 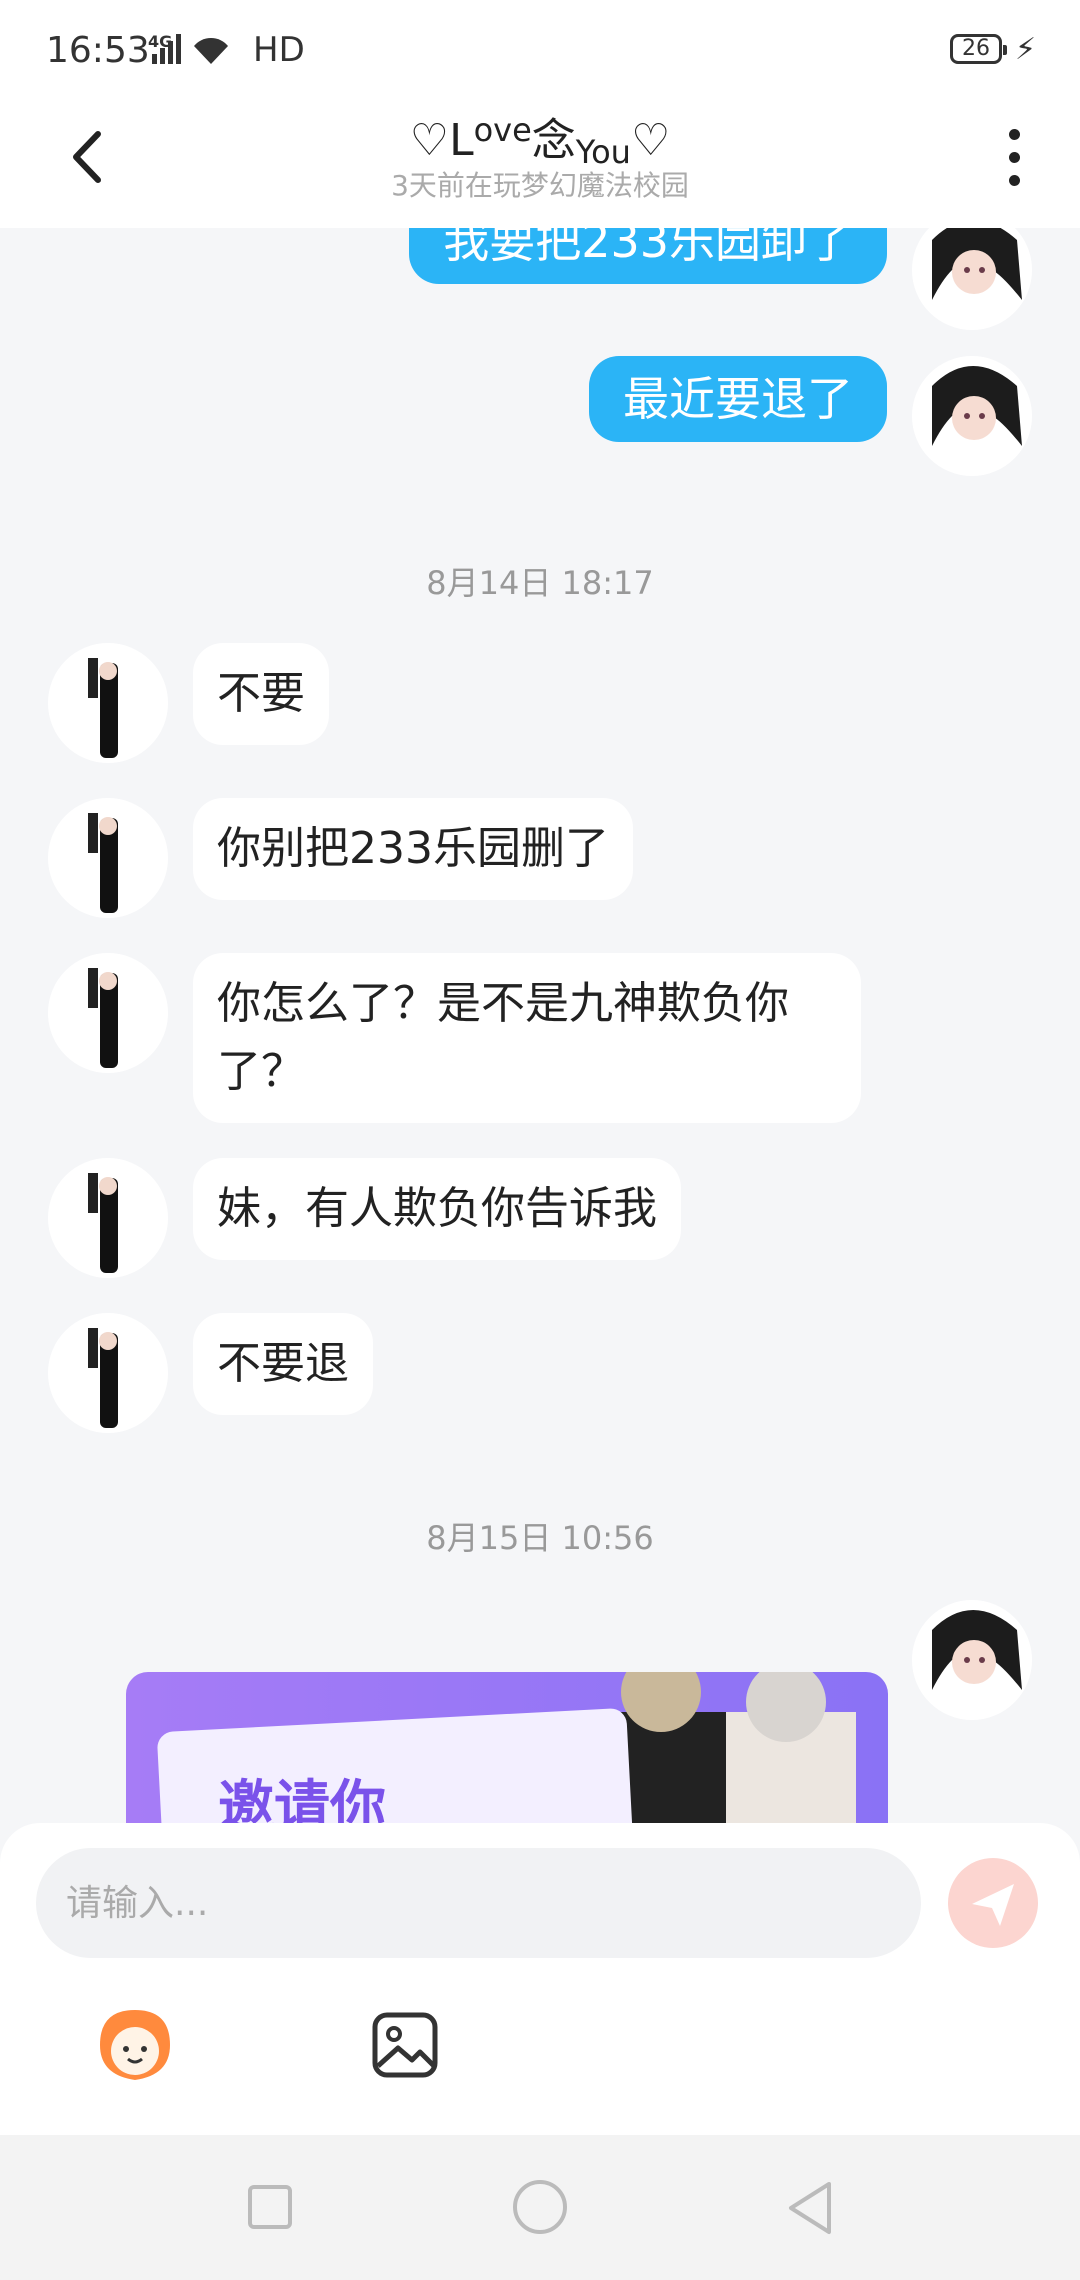 I want to click on title-heart-right: ♡, so click(x=650, y=140).